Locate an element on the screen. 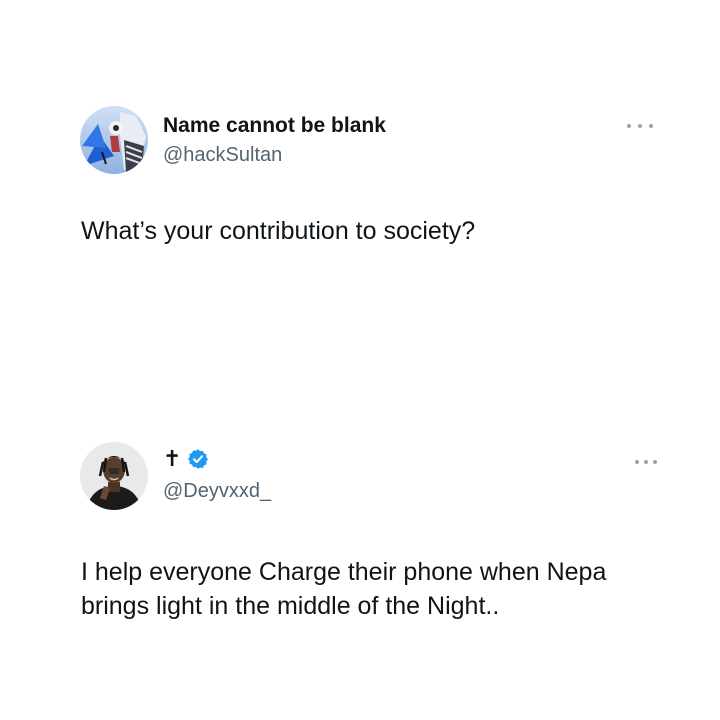 This screenshot has width=720, height=720. person-photo-avatar-icon is located at coordinates (114, 476).